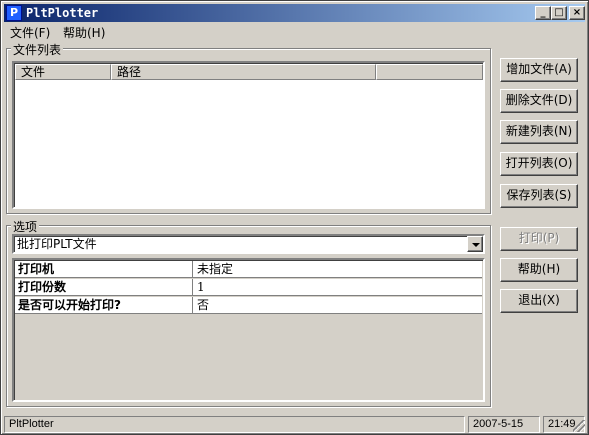 The height and width of the screenshot is (435, 589). I want to click on close-button: ×, so click(577, 13).